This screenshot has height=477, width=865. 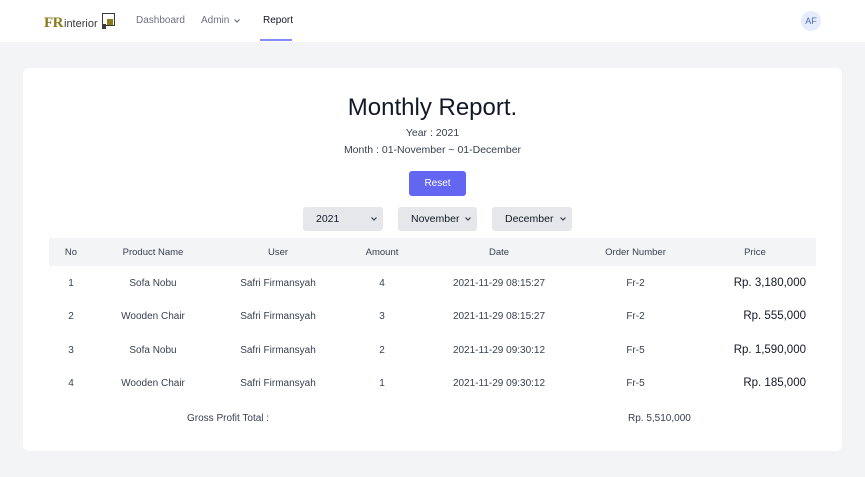 What do you see at coordinates (659, 418) in the screenshot?
I see `gross-profit-value: Rp. 5,510,000` at bounding box center [659, 418].